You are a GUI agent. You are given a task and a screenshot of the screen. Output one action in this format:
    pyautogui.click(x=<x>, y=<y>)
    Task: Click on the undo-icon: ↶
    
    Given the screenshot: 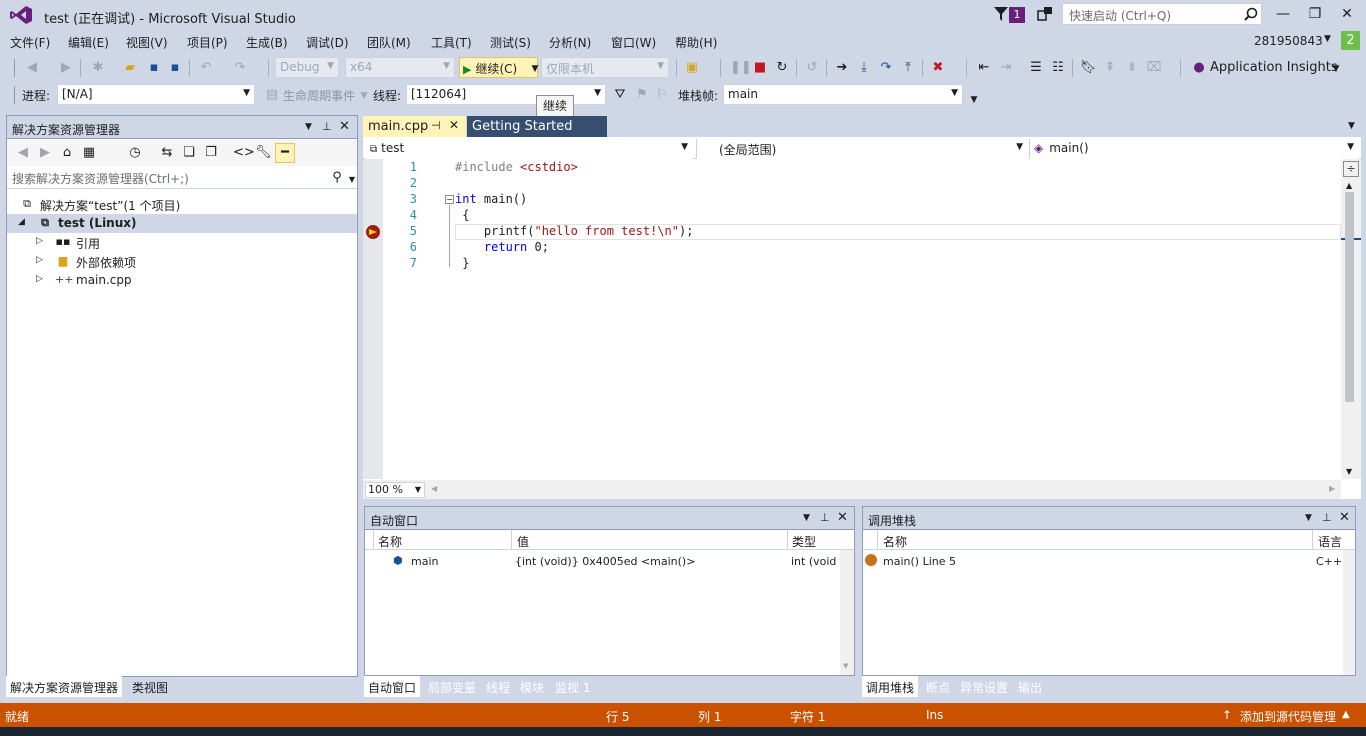 What is the action you would take?
    pyautogui.click(x=206, y=68)
    